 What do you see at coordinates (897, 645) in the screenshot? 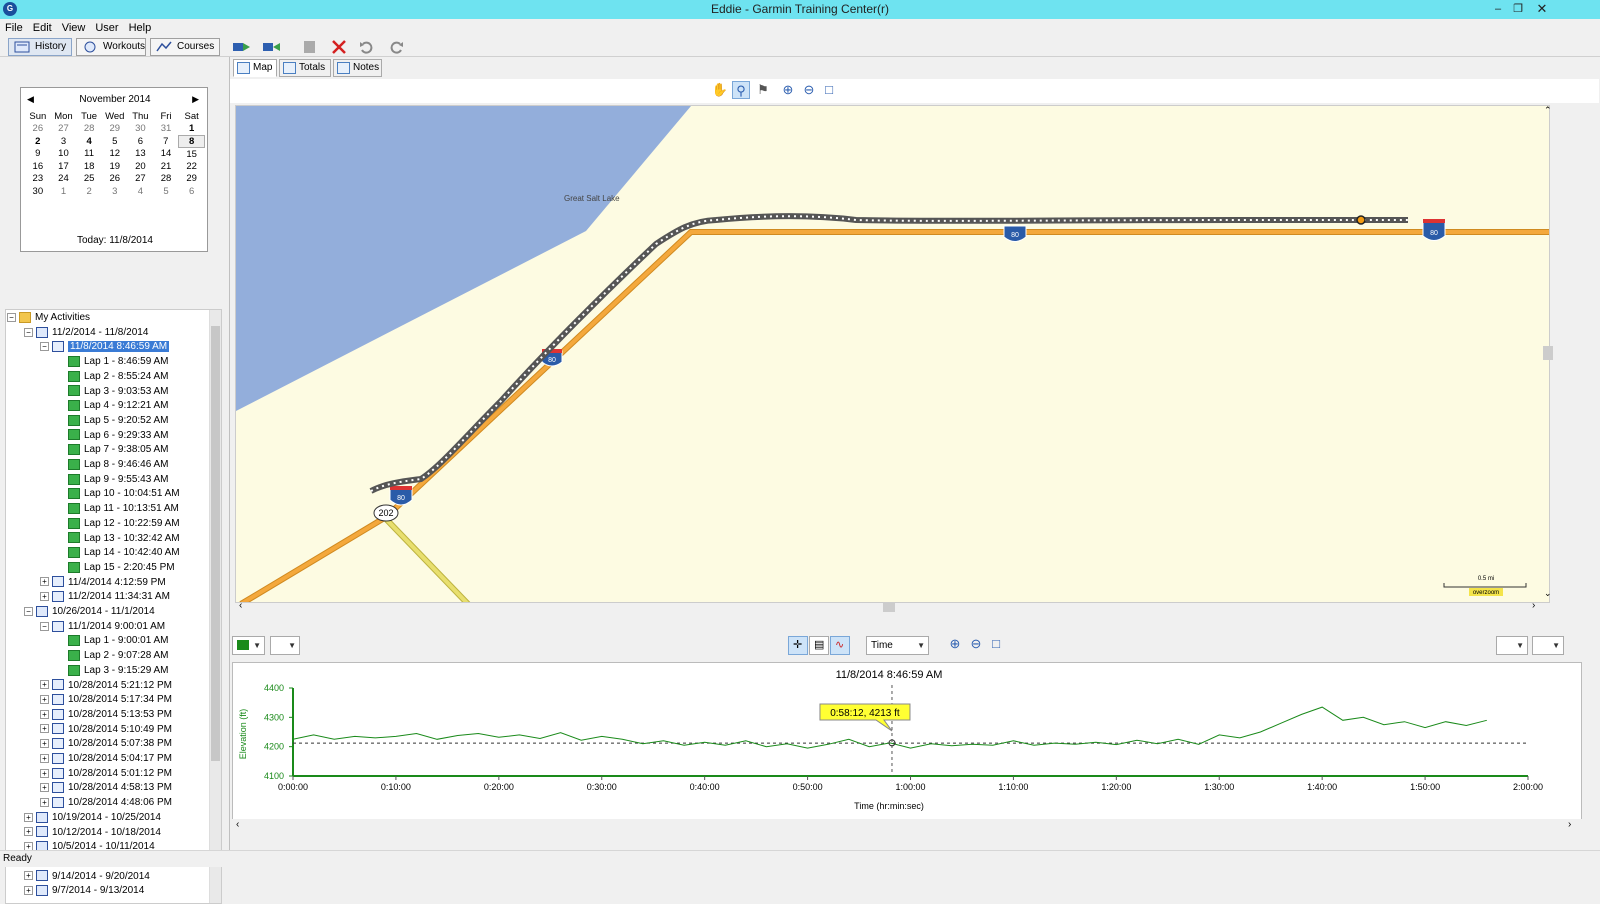
I see `x-axis-select: Time ▼` at bounding box center [897, 645].